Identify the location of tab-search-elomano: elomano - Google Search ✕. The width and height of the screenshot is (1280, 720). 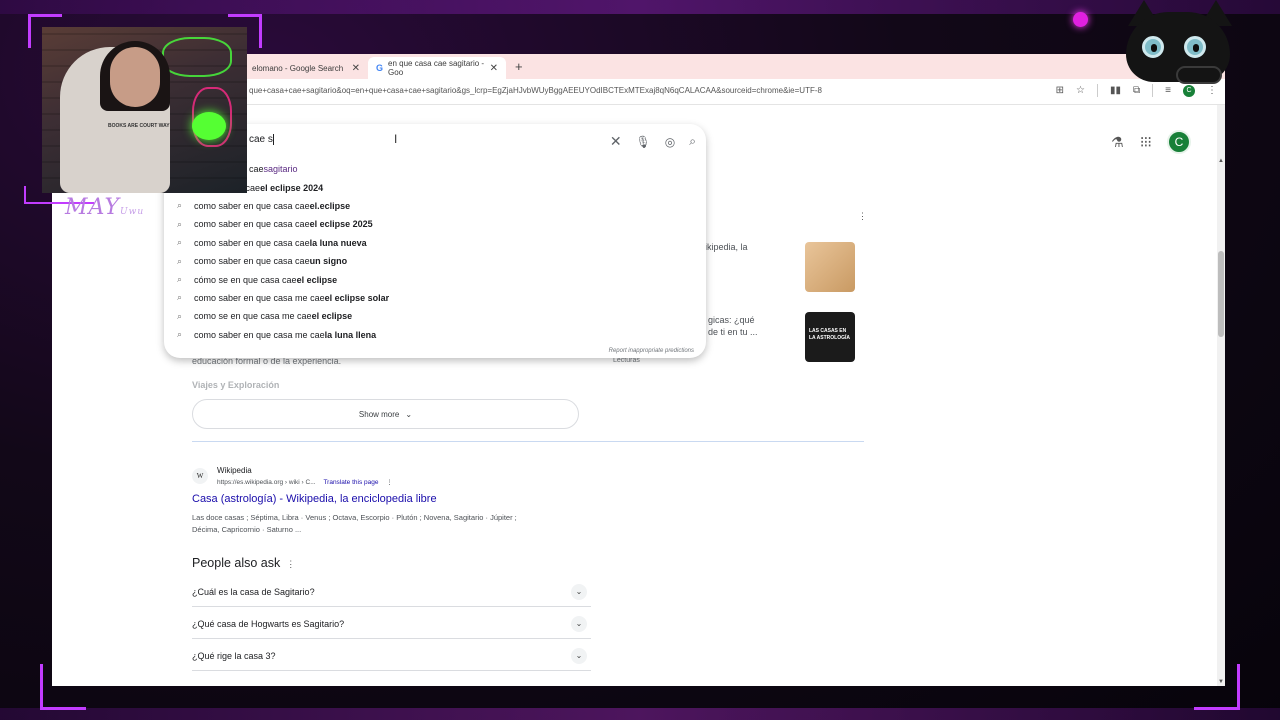
(306, 68).